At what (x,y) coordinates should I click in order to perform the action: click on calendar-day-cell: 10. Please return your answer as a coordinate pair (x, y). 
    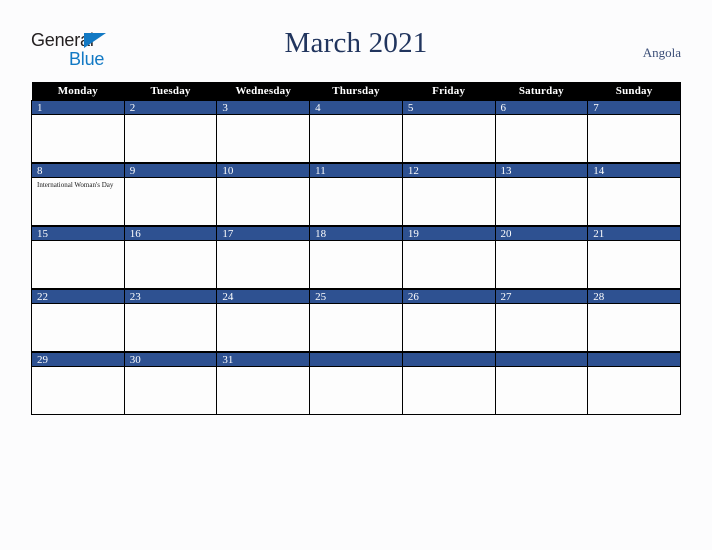
    Looking at the image, I should click on (263, 194).